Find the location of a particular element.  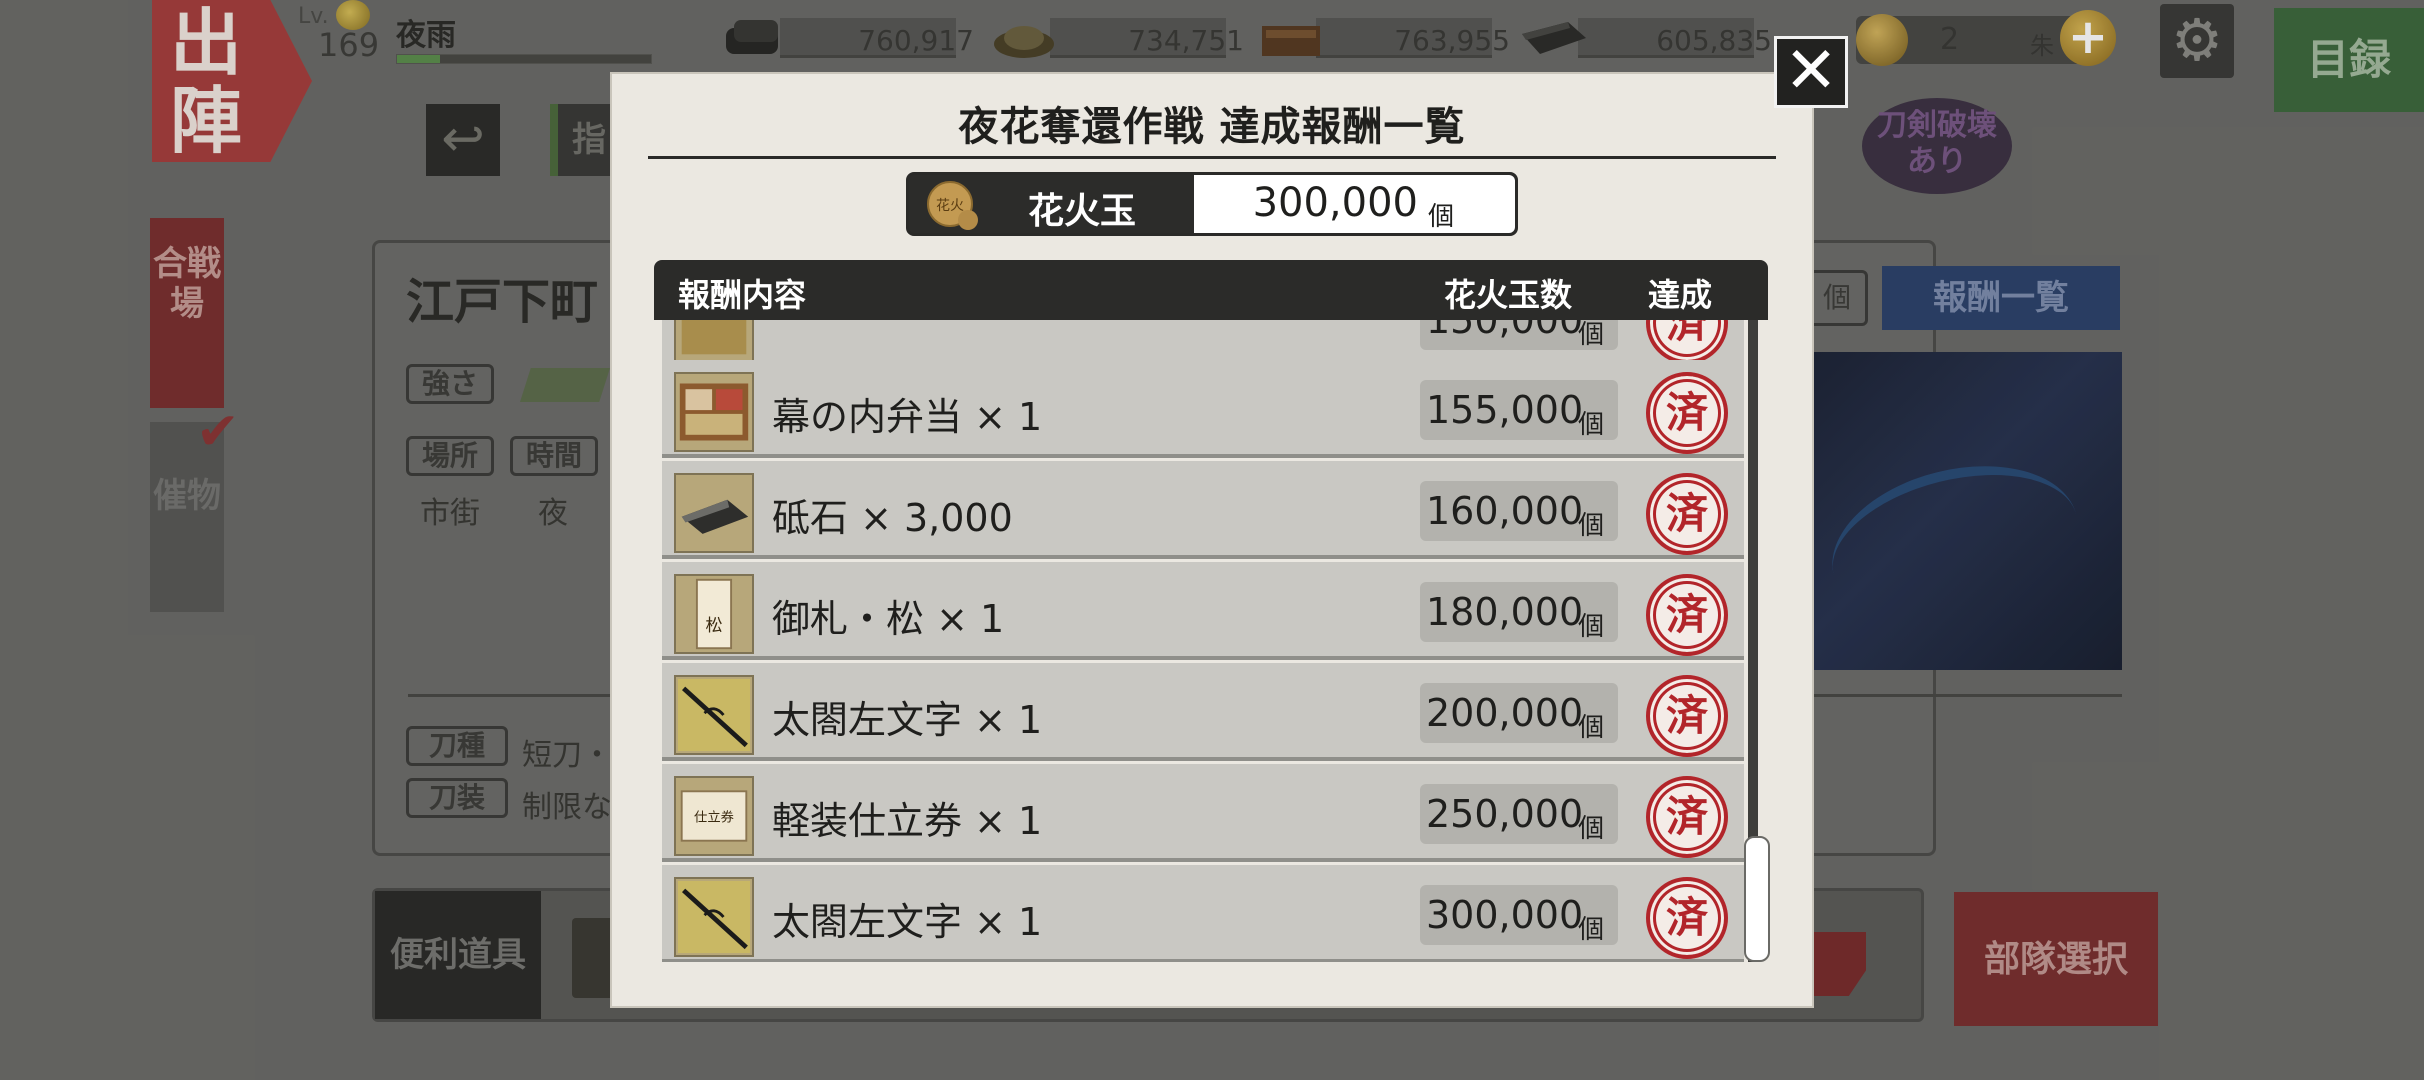

ticket-icon: 仕立券 is located at coordinates (714, 816).